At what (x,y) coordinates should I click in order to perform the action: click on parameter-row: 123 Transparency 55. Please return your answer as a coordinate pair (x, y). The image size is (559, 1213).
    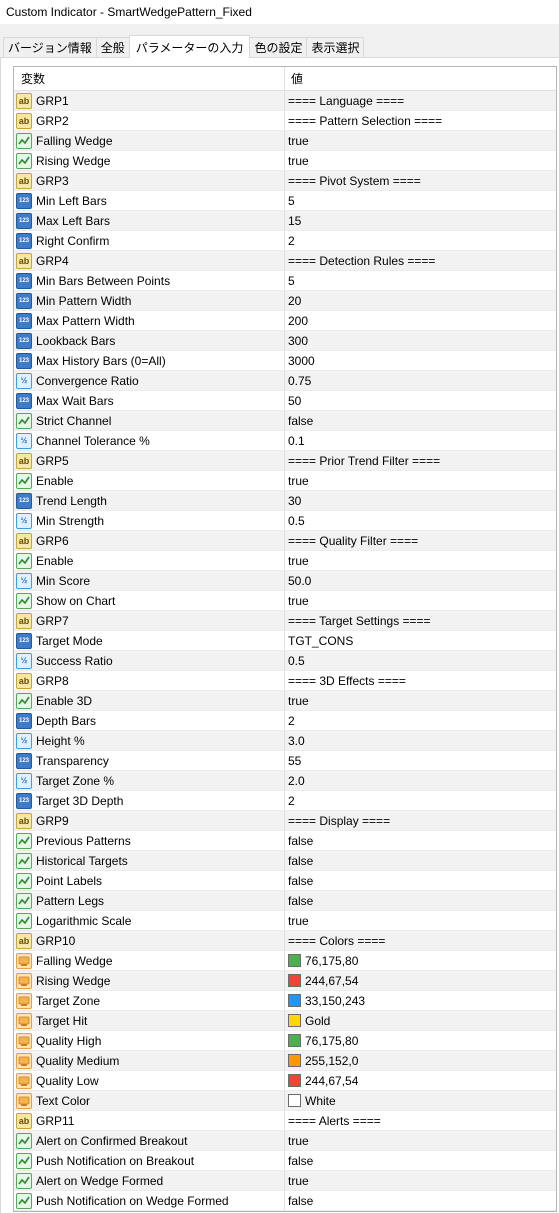
    Looking at the image, I should click on (285, 761).